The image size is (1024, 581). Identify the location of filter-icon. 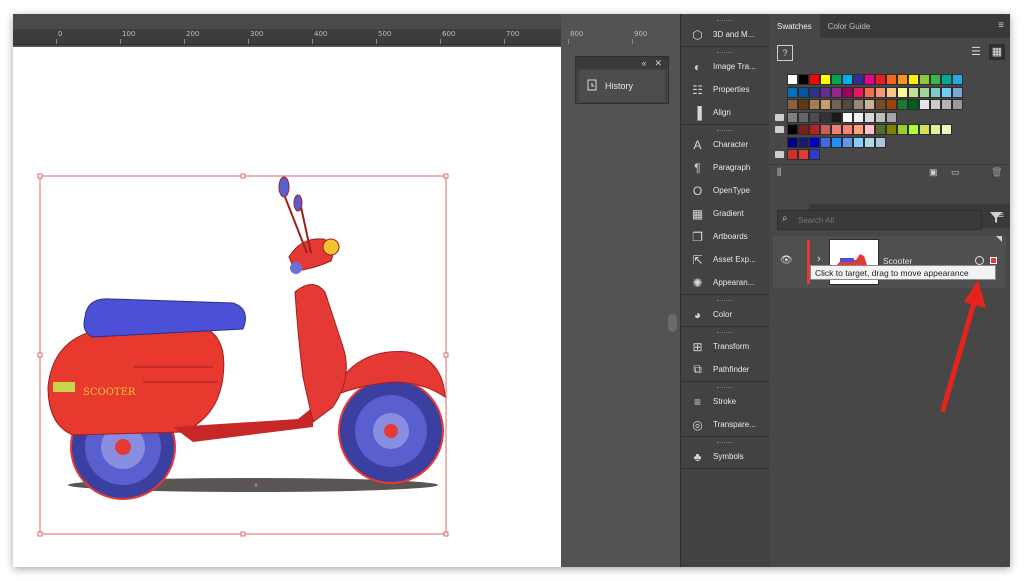
(996, 217).